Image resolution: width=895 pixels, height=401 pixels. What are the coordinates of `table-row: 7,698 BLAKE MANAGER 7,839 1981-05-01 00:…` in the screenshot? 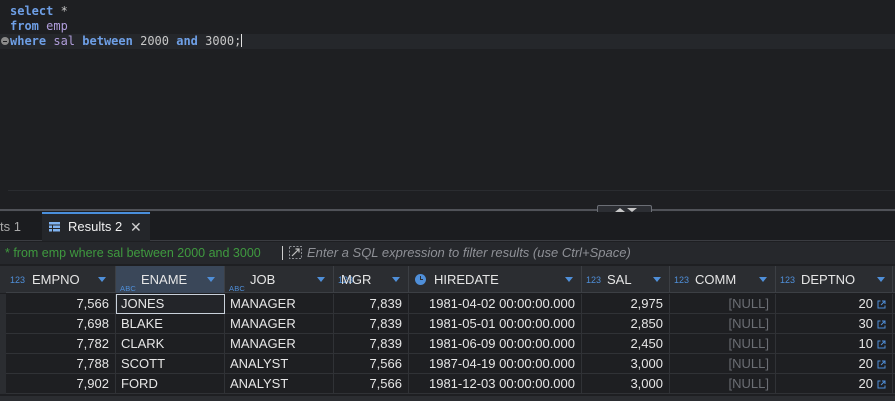 It's located at (447, 324).